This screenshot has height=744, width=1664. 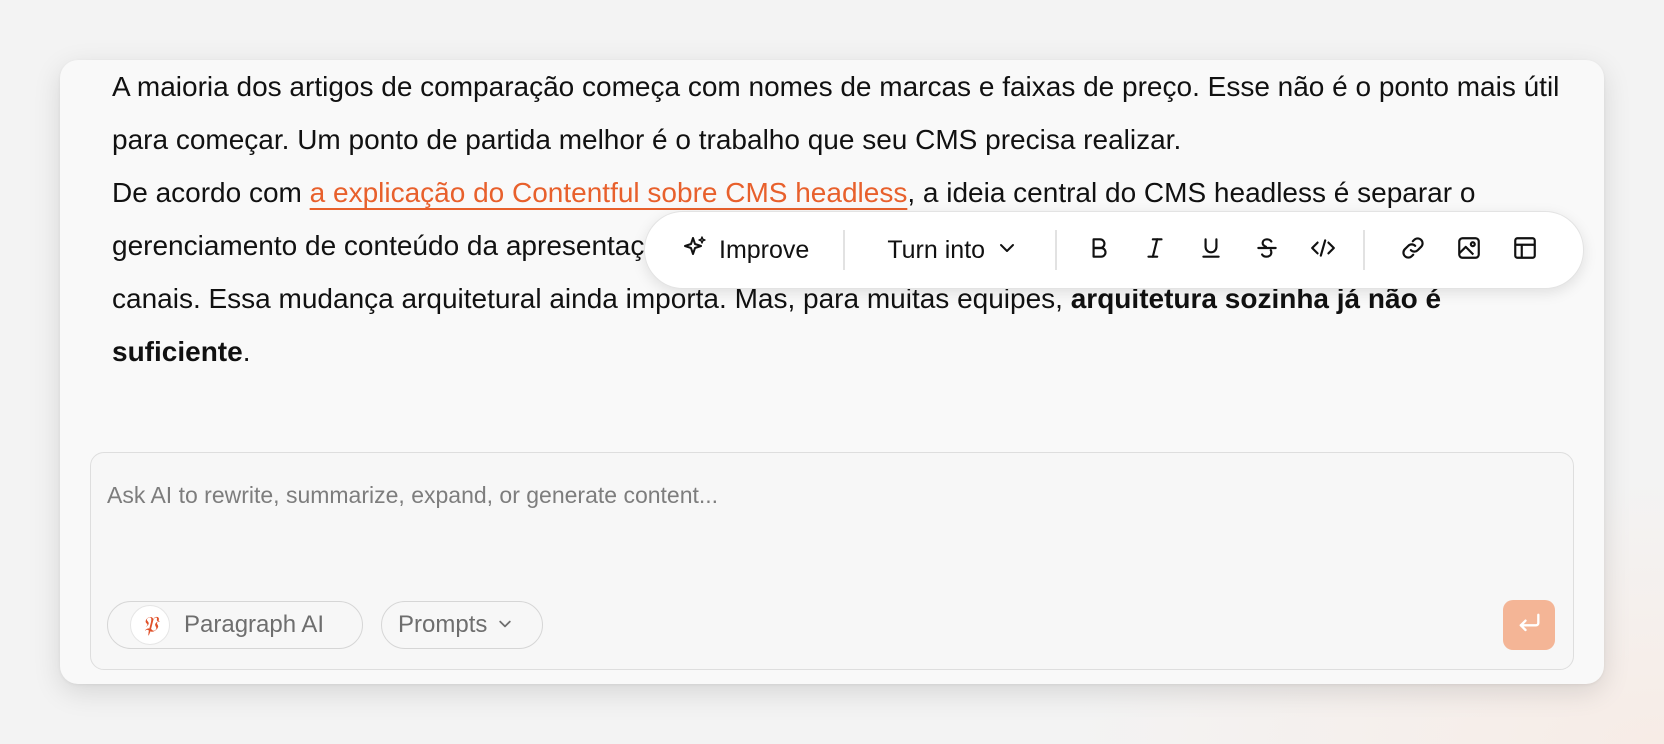 I want to click on paragraph-ai-label: Paragraph AI, so click(x=254, y=624).